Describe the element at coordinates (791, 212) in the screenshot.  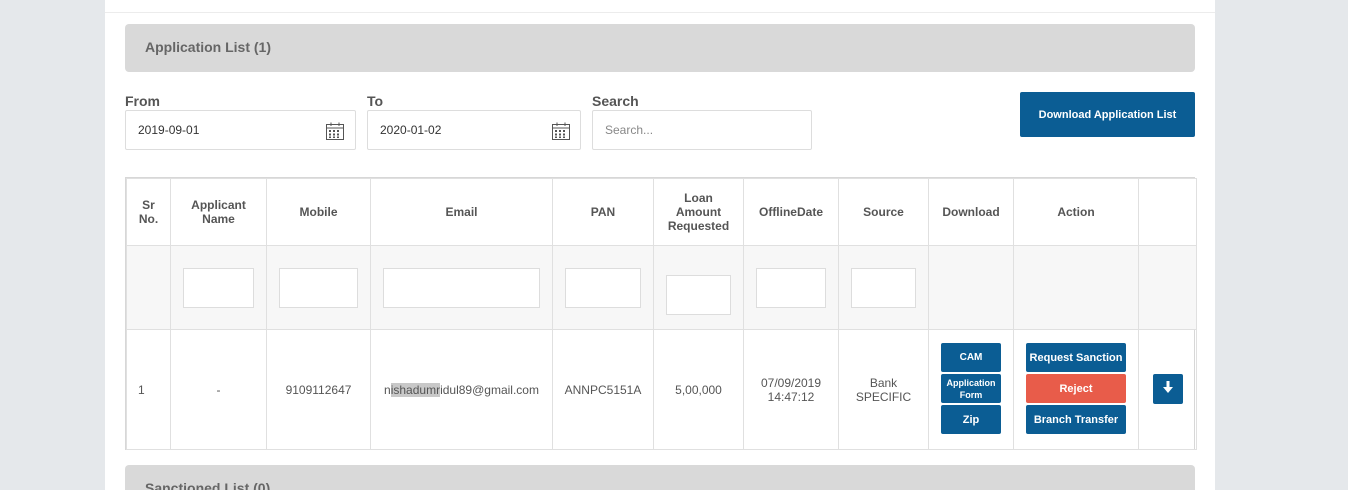
I see `col-offline-date: OfflineDate` at that location.